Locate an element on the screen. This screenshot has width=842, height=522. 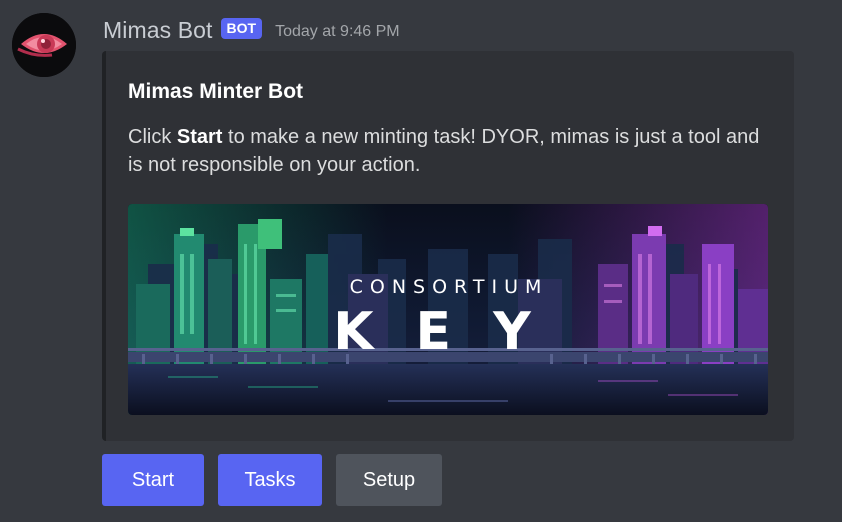
bot-badge: BOT is located at coordinates (241, 28).